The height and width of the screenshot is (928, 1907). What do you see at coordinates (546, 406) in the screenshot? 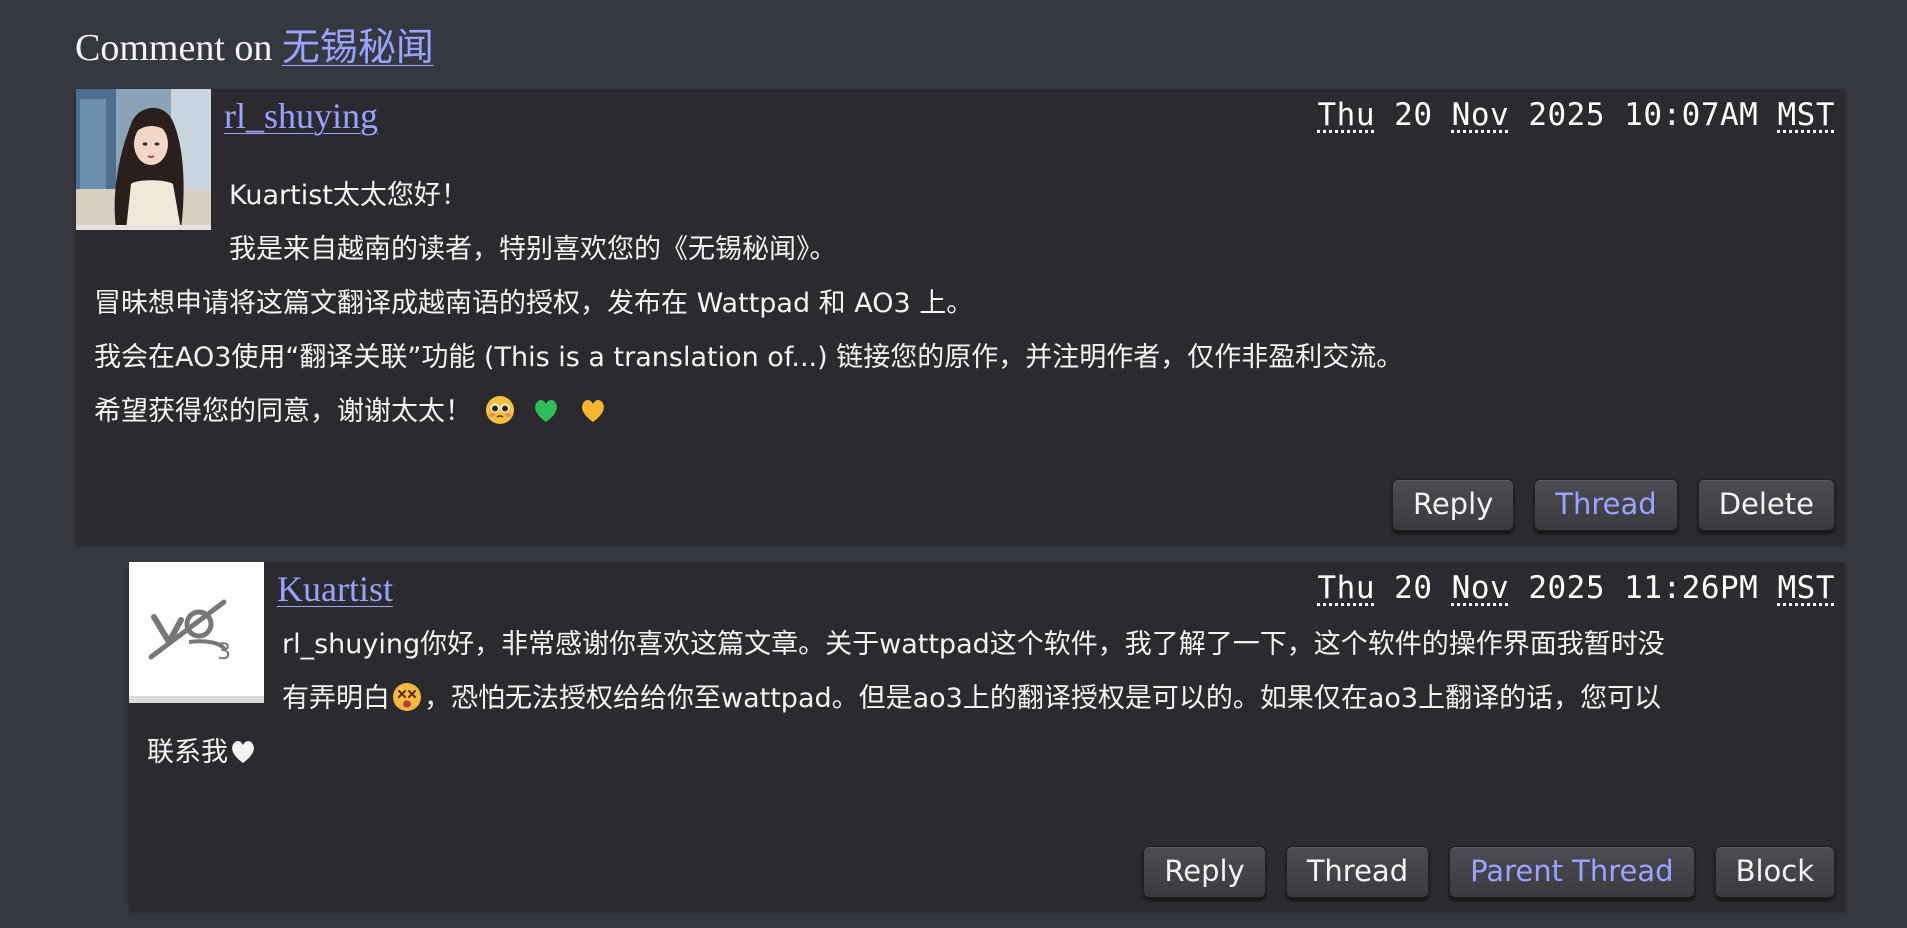
I see `green-heart-icon` at bounding box center [546, 406].